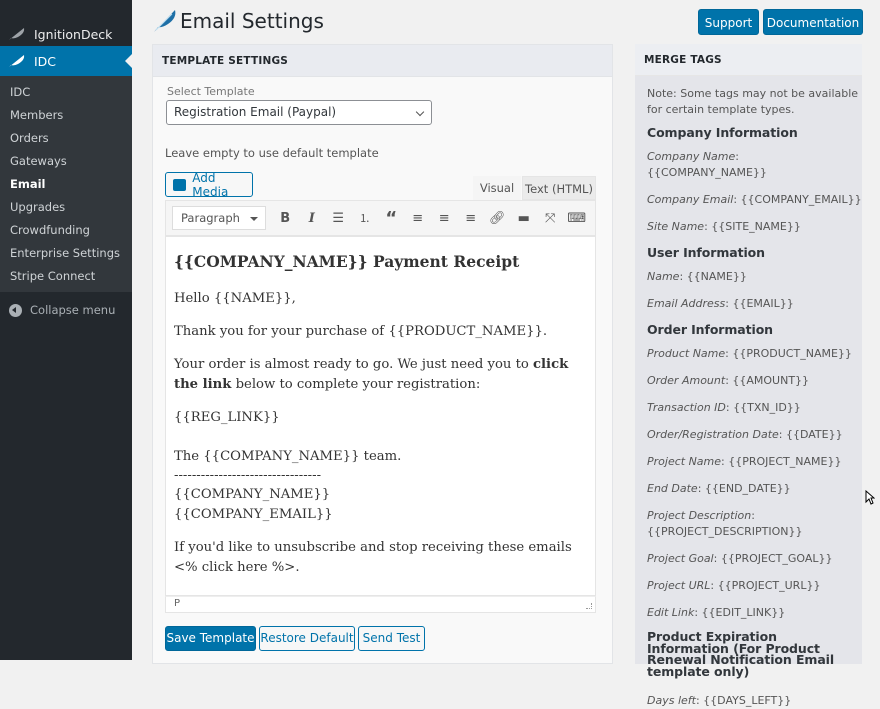 This screenshot has width=880, height=709. Describe the element at coordinates (66, 253) in the screenshot. I see `submenu-enterprise-settings: Enterprise Settings` at that location.